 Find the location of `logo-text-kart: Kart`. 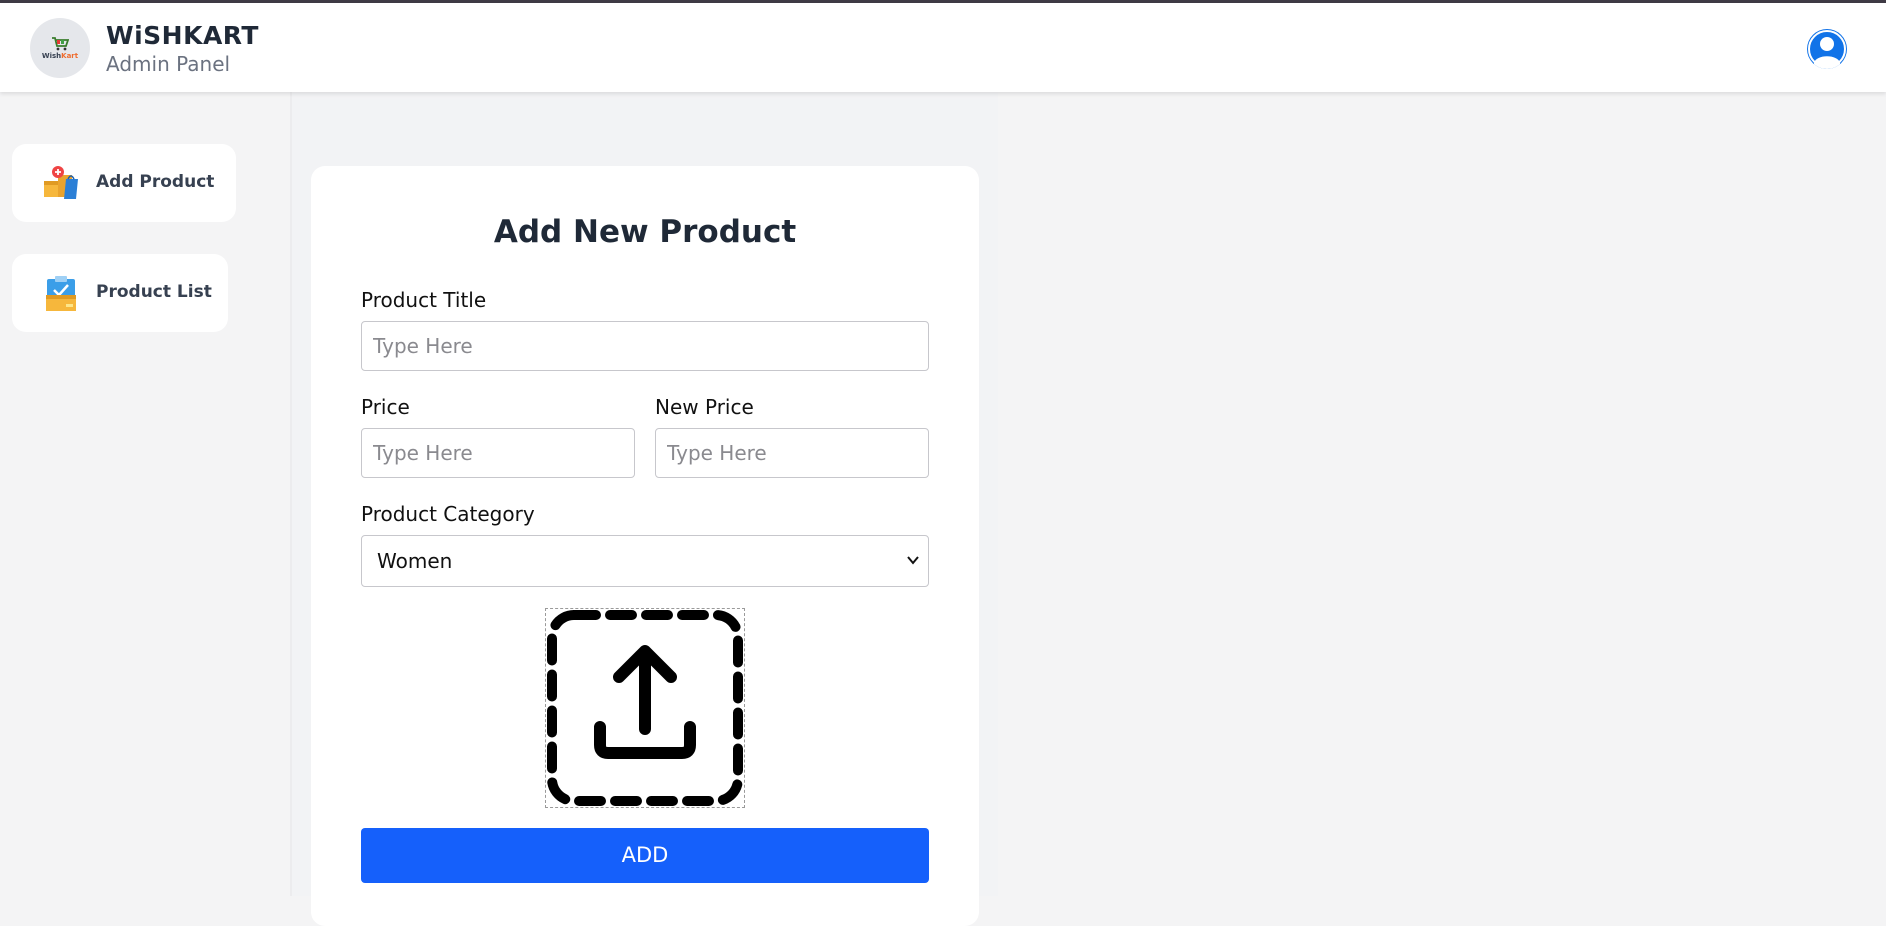

logo-text-kart: Kart is located at coordinates (70, 55).